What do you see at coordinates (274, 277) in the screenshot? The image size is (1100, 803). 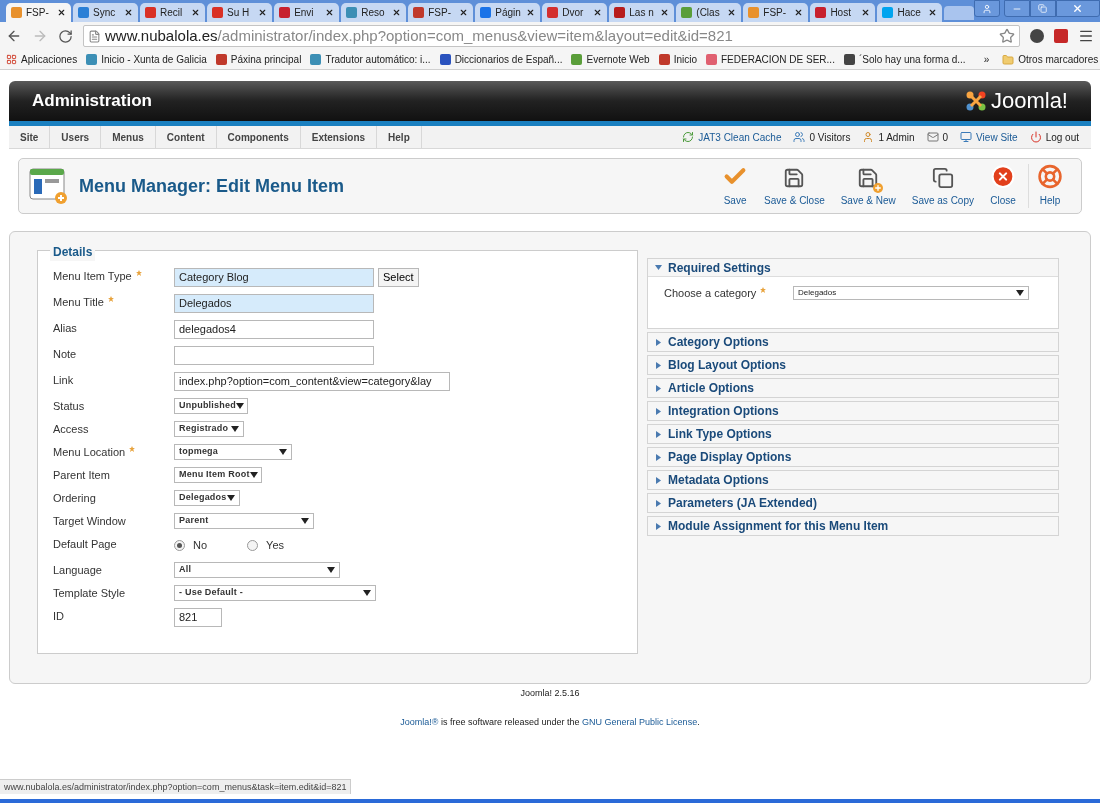 I see `text-field: Category Blog` at bounding box center [274, 277].